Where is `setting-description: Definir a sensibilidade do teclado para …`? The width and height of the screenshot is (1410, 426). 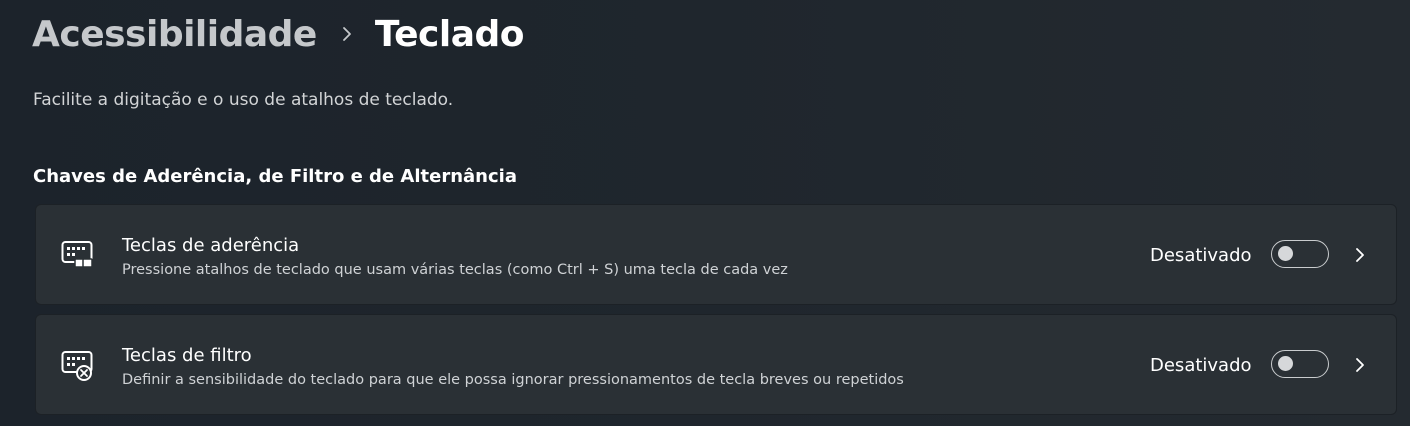 setting-description: Definir a sensibilidade do teclado para … is located at coordinates (513, 380).